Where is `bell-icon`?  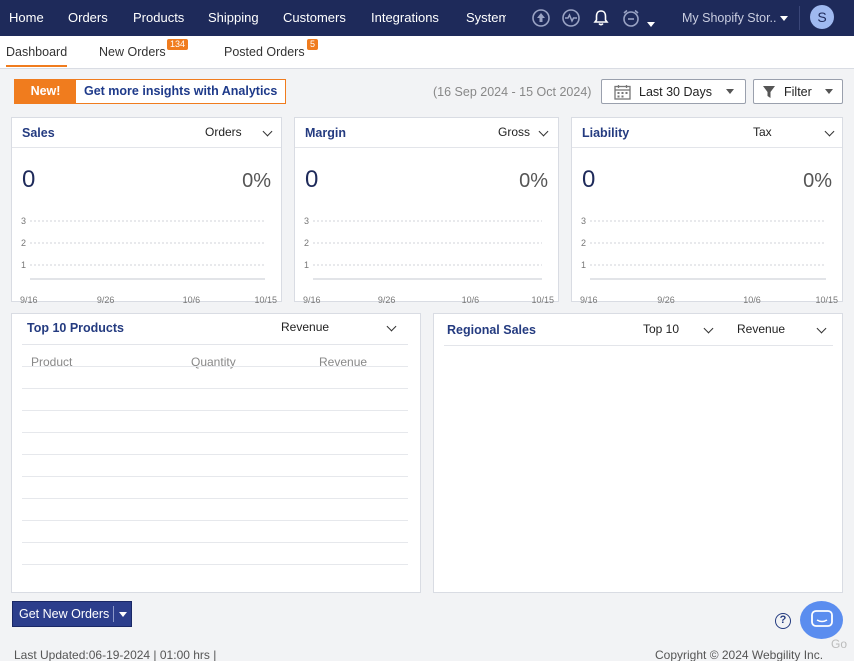
bell-icon is located at coordinates (601, 18).